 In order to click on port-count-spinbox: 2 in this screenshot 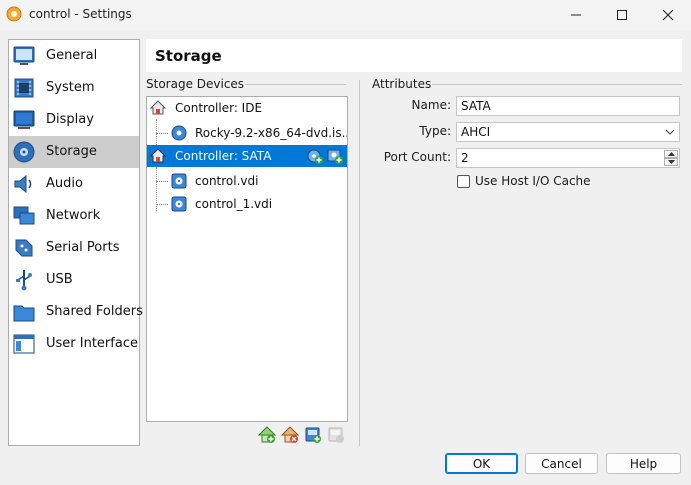, I will do `click(568, 158)`.